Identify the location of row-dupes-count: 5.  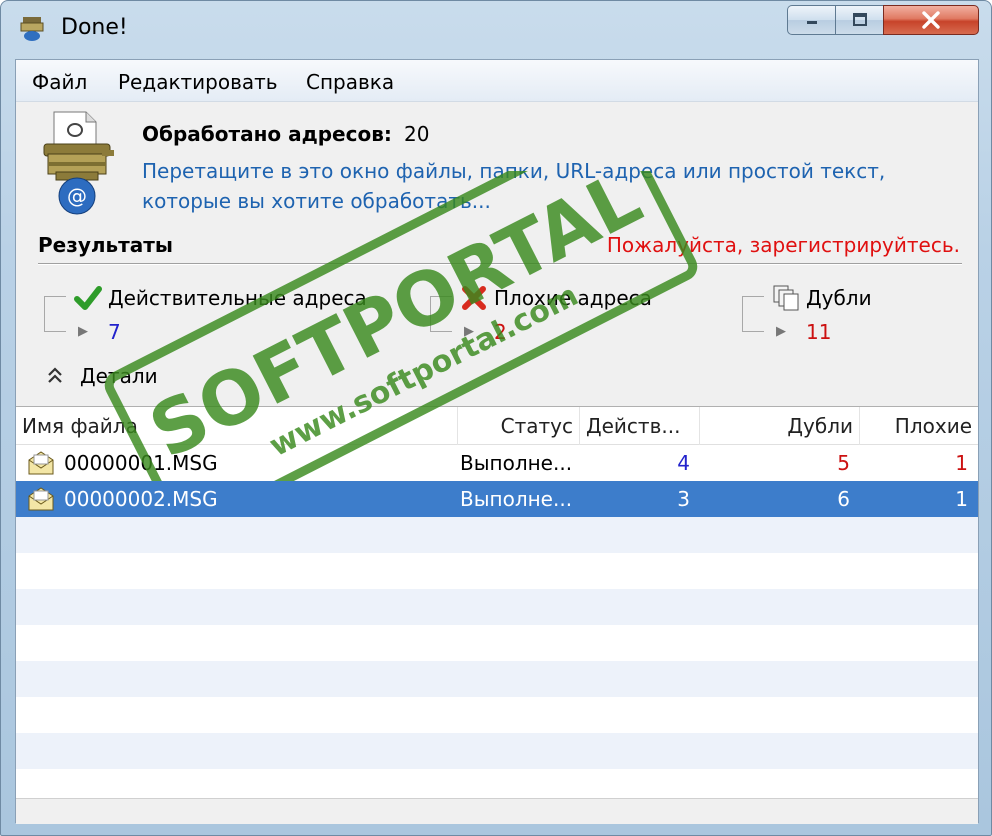
(843, 463).